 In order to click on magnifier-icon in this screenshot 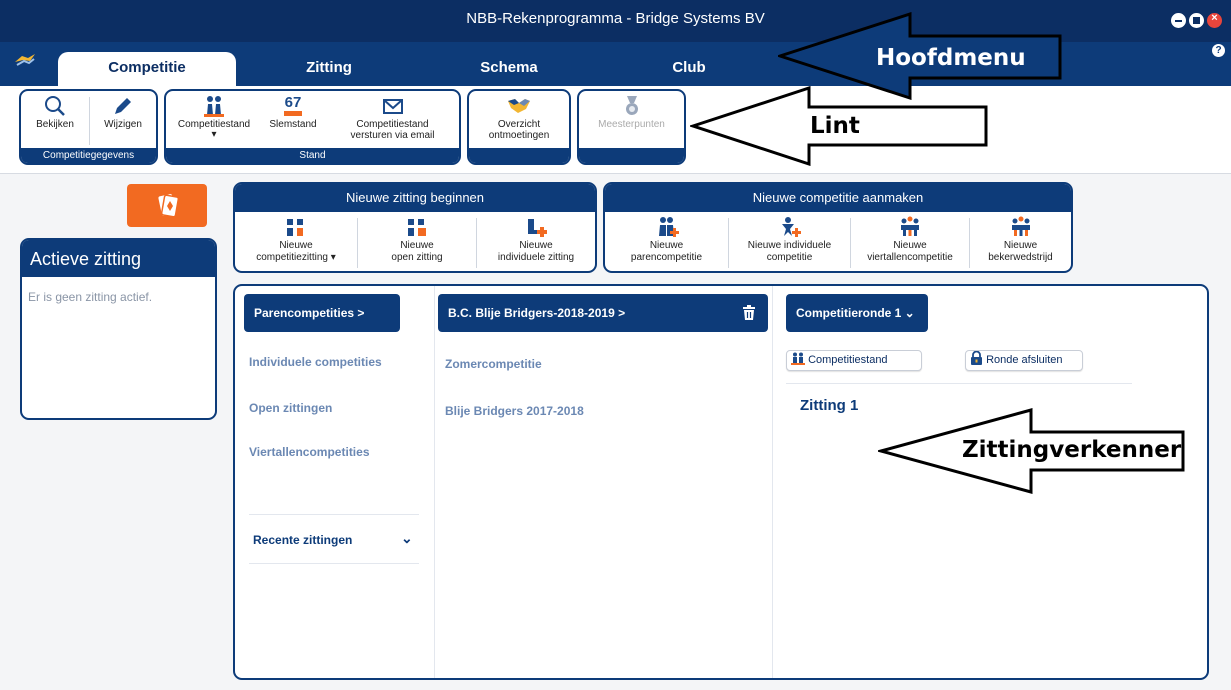, I will do `click(55, 106)`.